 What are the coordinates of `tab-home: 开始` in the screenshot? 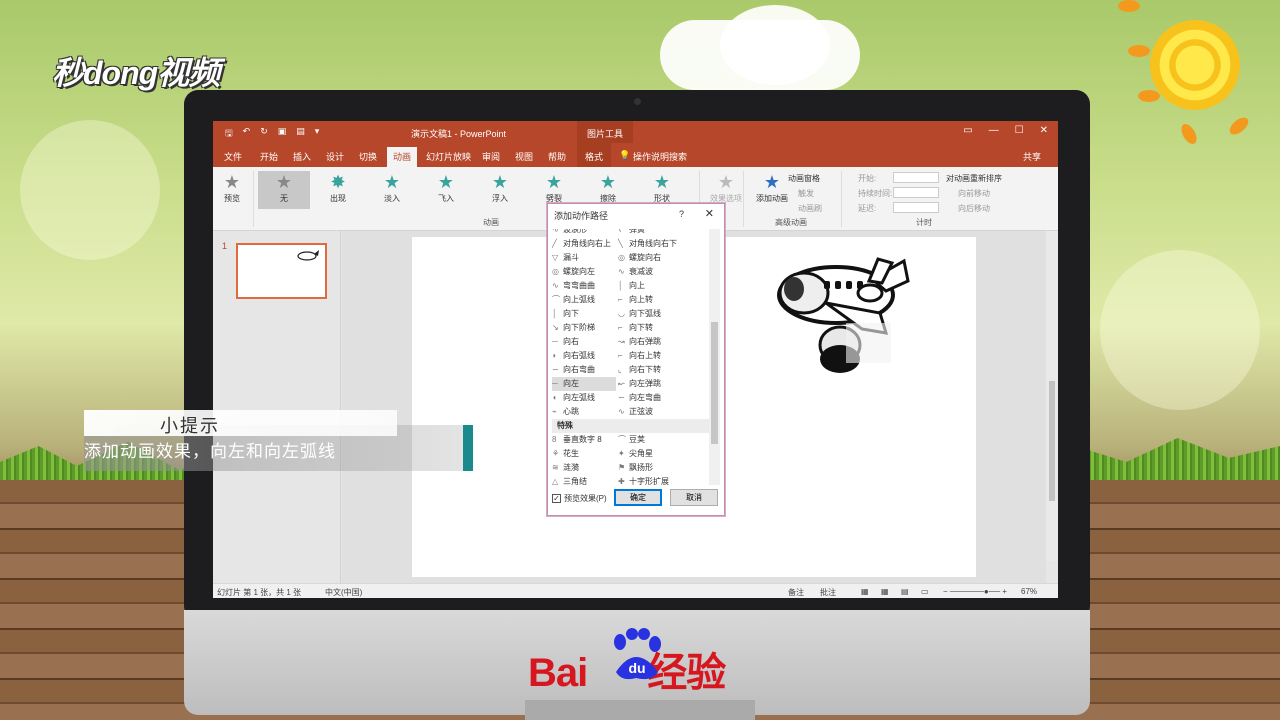 It's located at (269, 156).